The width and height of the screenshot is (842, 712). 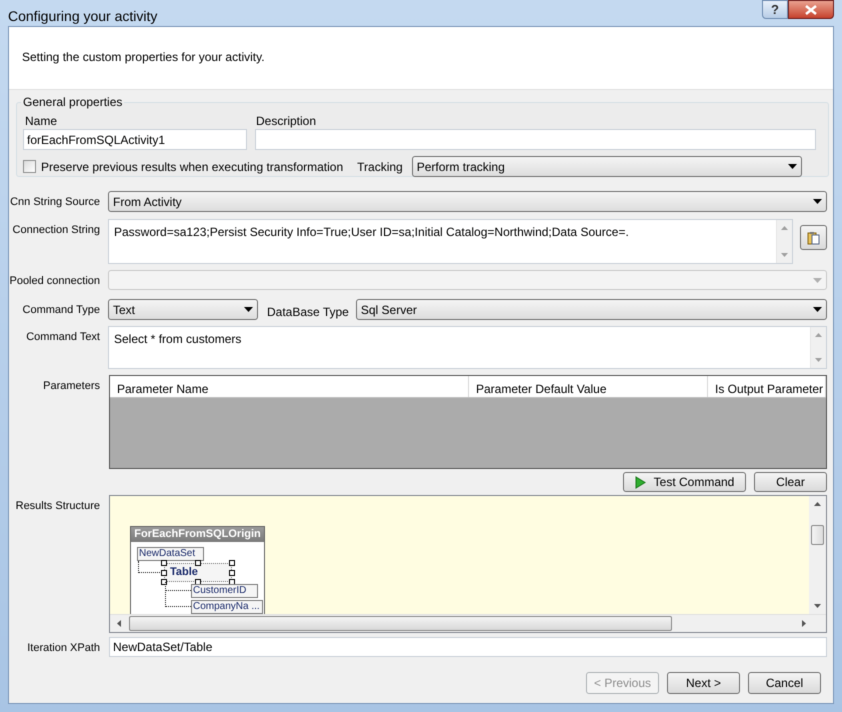 I want to click on help-button: ?, so click(x=775, y=9).